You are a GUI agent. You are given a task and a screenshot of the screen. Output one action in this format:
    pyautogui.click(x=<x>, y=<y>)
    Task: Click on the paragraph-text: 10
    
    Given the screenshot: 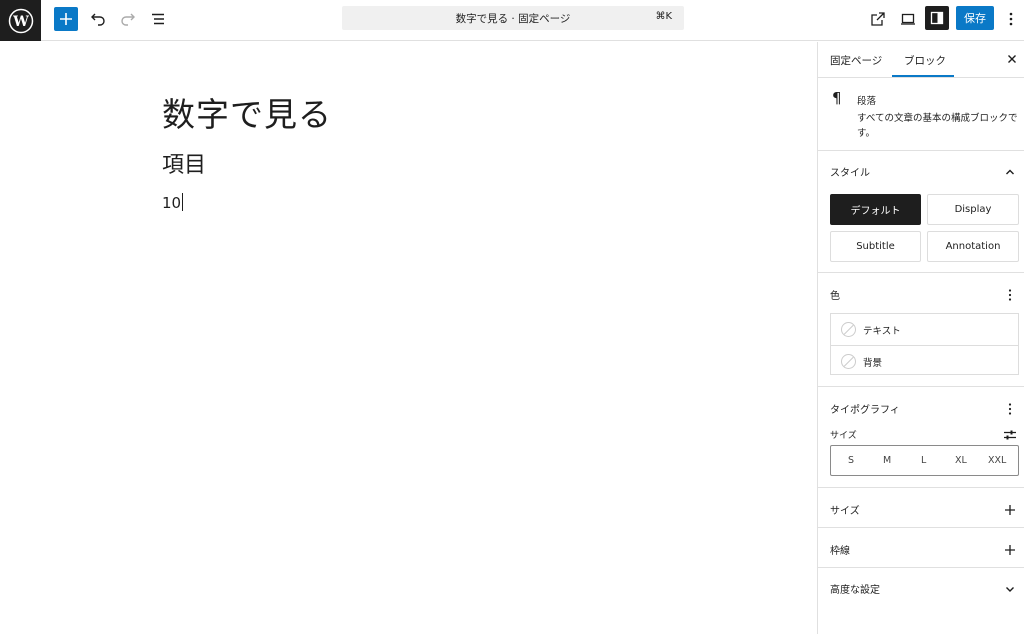 What is the action you would take?
    pyautogui.click(x=172, y=203)
    